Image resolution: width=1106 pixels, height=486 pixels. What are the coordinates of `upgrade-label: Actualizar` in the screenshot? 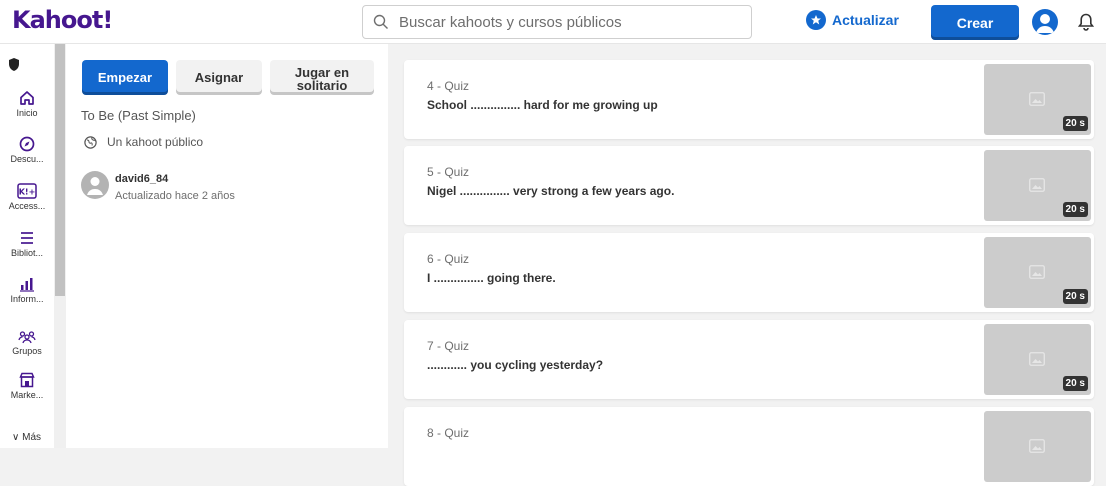 It's located at (865, 20).